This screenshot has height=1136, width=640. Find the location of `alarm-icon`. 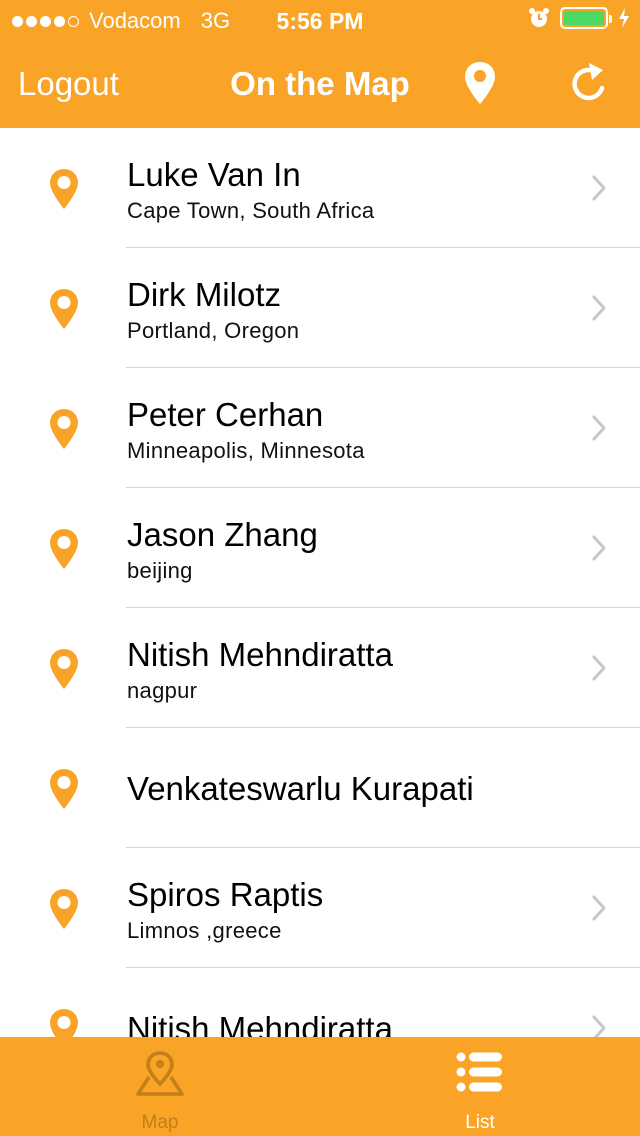

alarm-icon is located at coordinates (539, 17).